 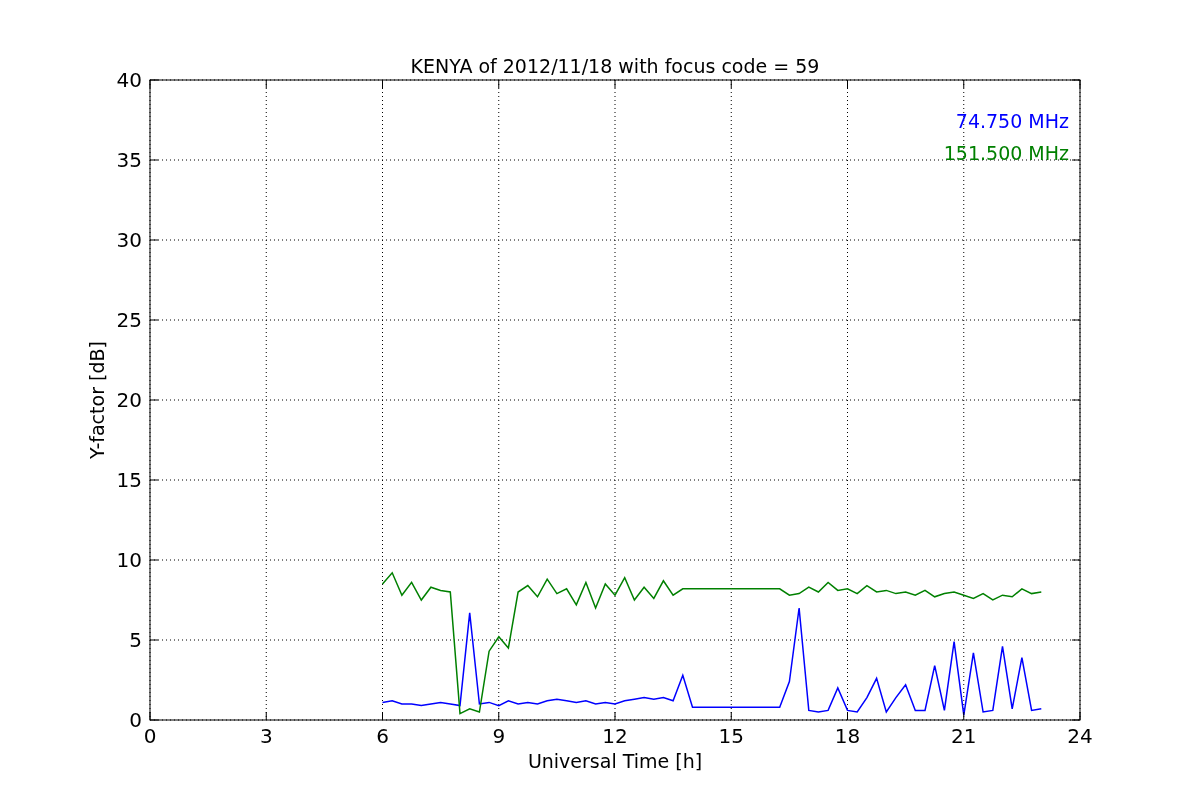 What do you see at coordinates (129, 160) in the screenshot?
I see `tick-label: 35` at bounding box center [129, 160].